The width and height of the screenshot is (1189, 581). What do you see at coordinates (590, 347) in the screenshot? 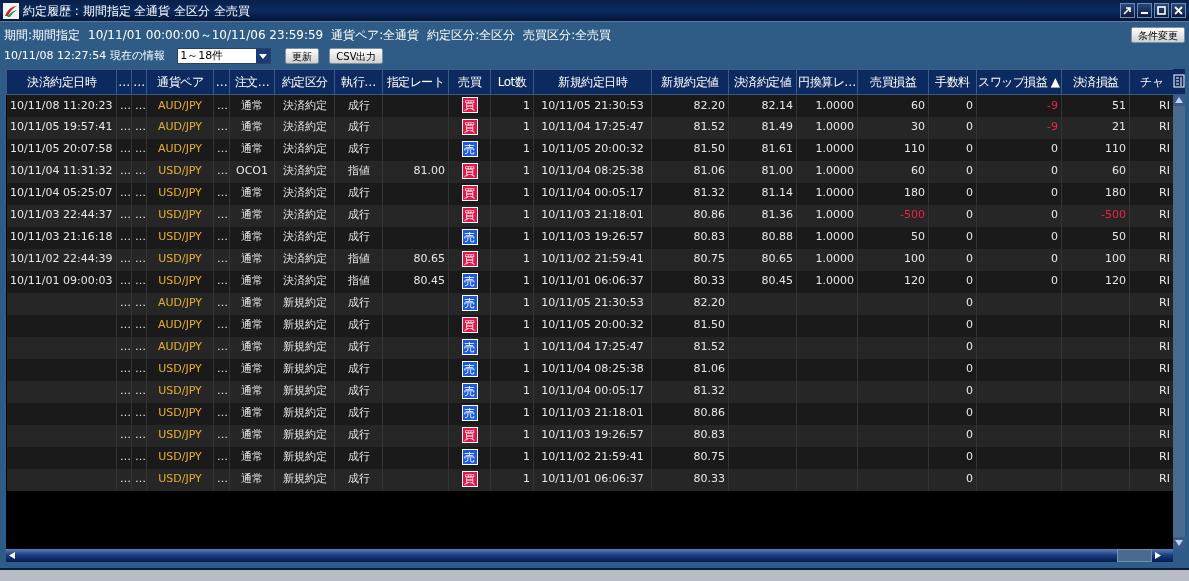
I see `table-row: … … AUD/JPY … 通常 新規約定 成行 売 1 10/11/04 17:25:47 81.52 0 RI` at bounding box center [590, 347].